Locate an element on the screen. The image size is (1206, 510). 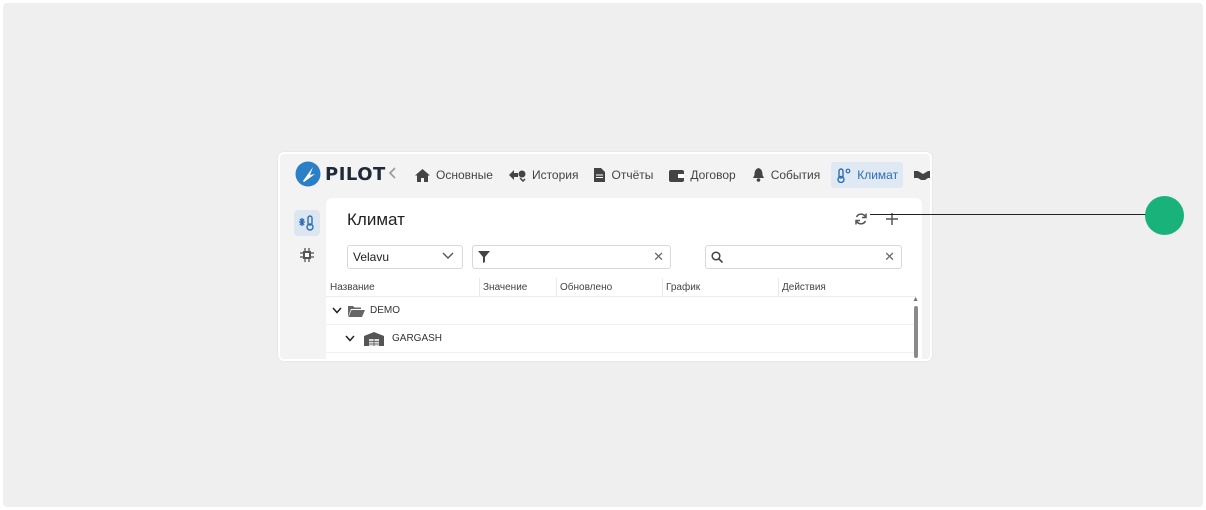
column-header: Обновлено is located at coordinates (586, 287).